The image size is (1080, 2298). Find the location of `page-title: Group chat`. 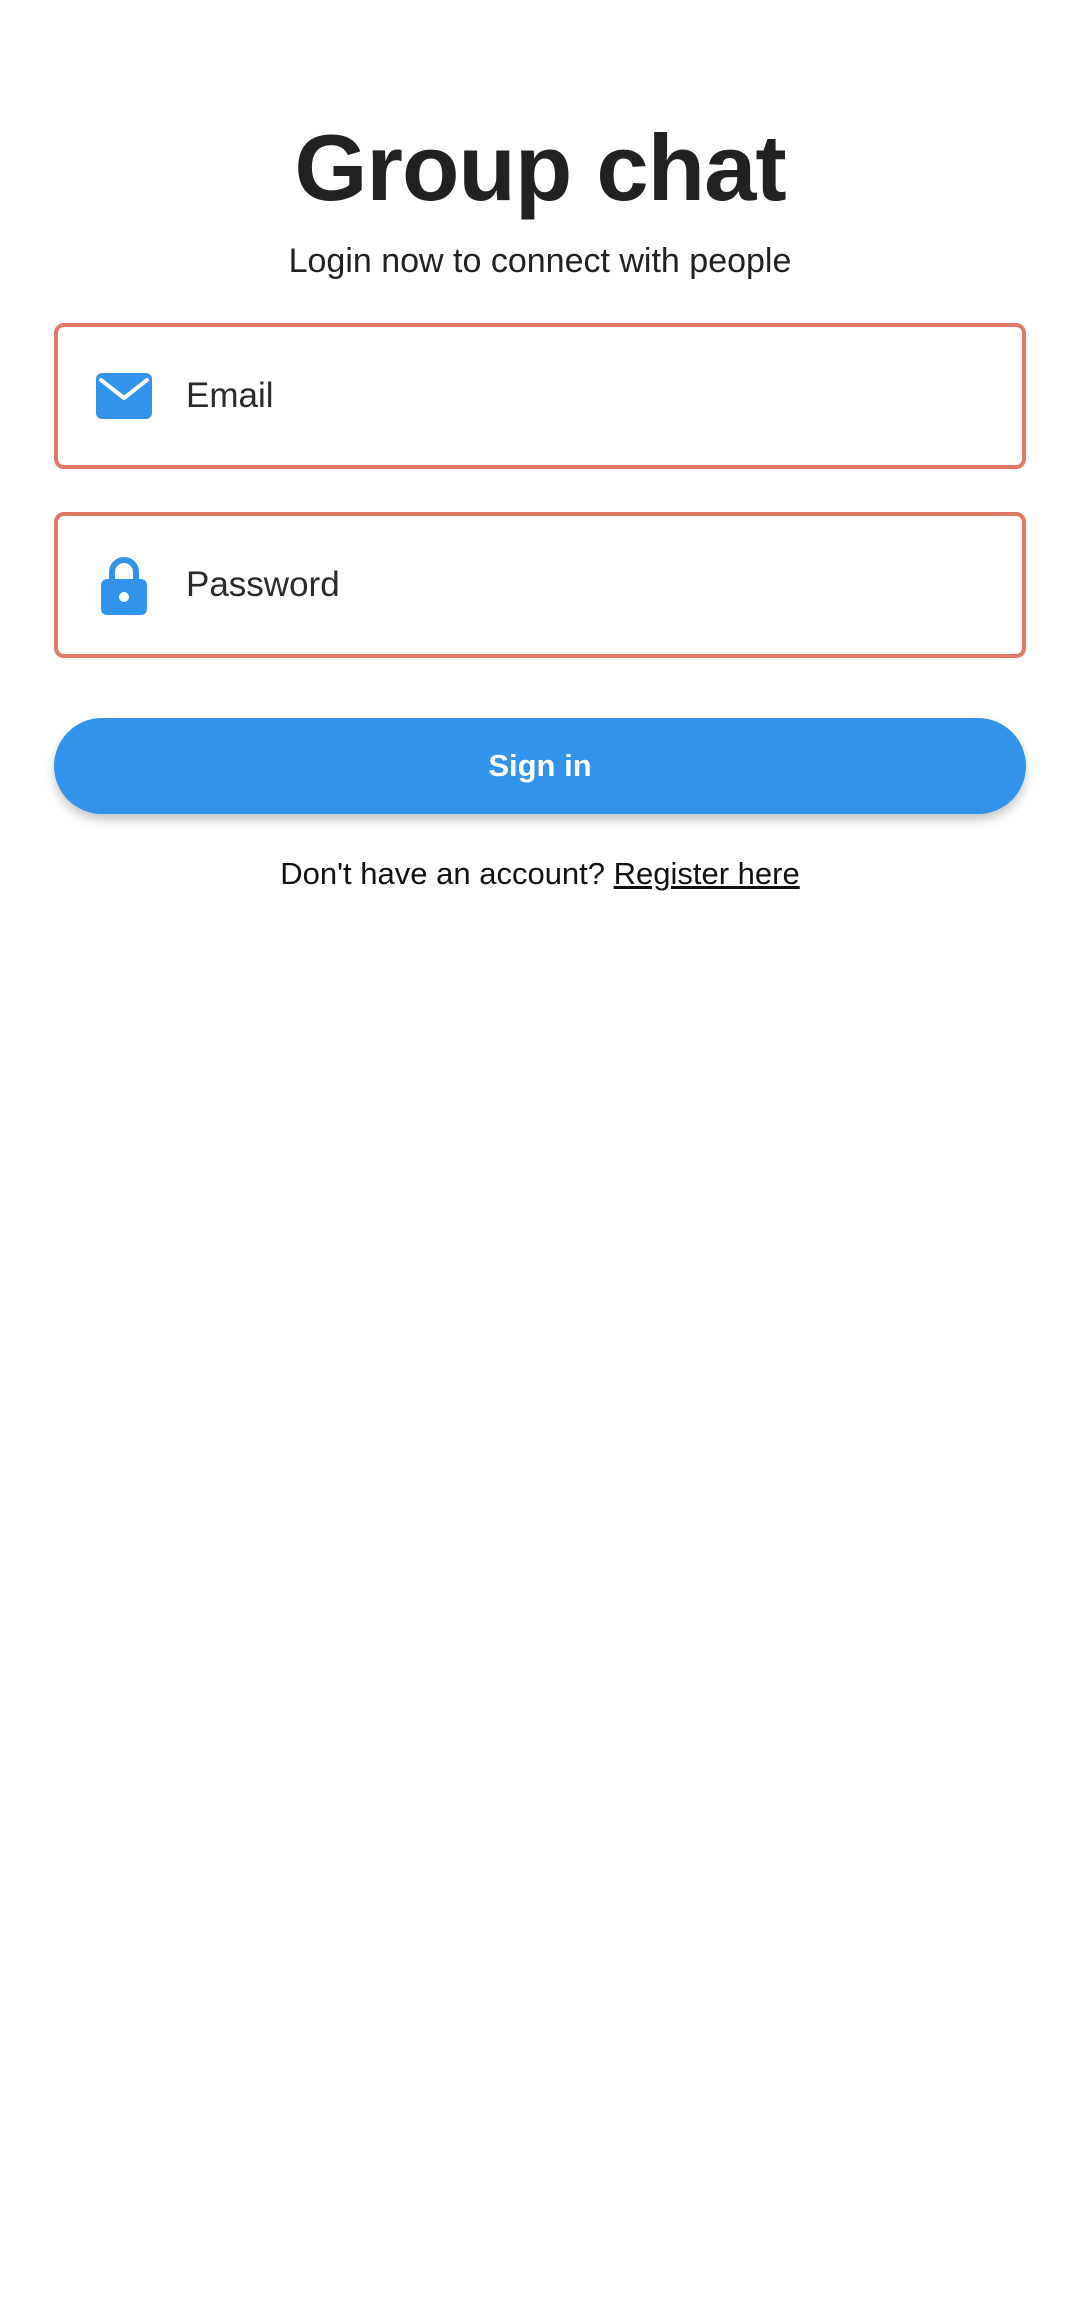

page-title: Group chat is located at coordinates (540, 167).